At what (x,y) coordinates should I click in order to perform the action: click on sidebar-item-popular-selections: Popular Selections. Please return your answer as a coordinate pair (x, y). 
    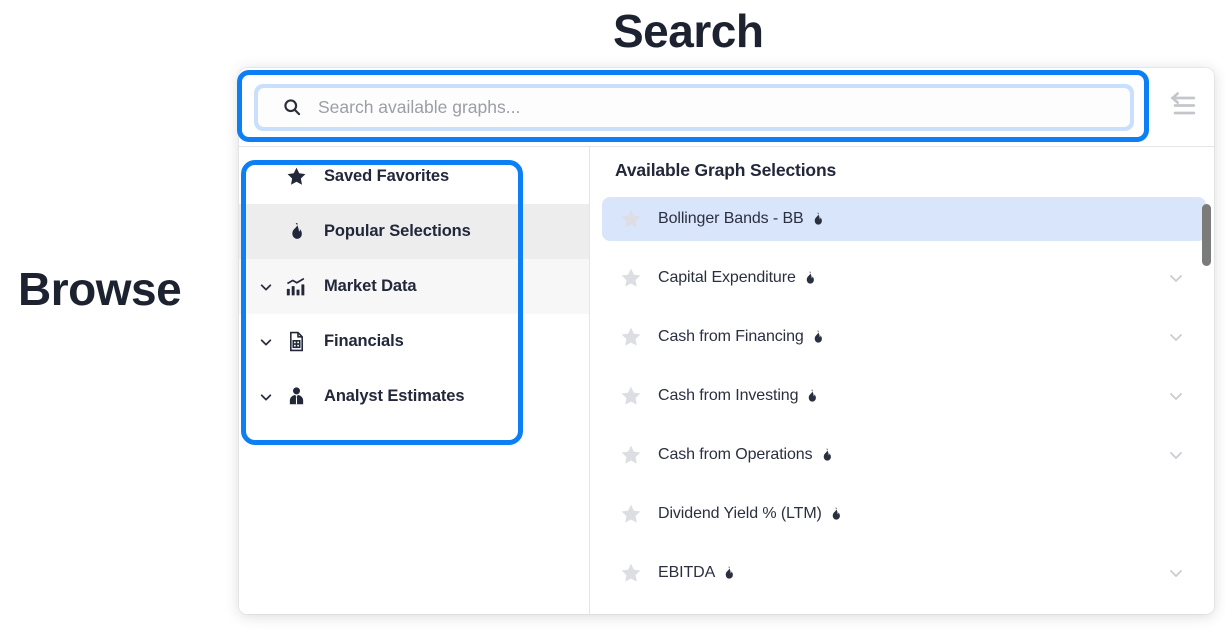
    Looking at the image, I should click on (414, 231).